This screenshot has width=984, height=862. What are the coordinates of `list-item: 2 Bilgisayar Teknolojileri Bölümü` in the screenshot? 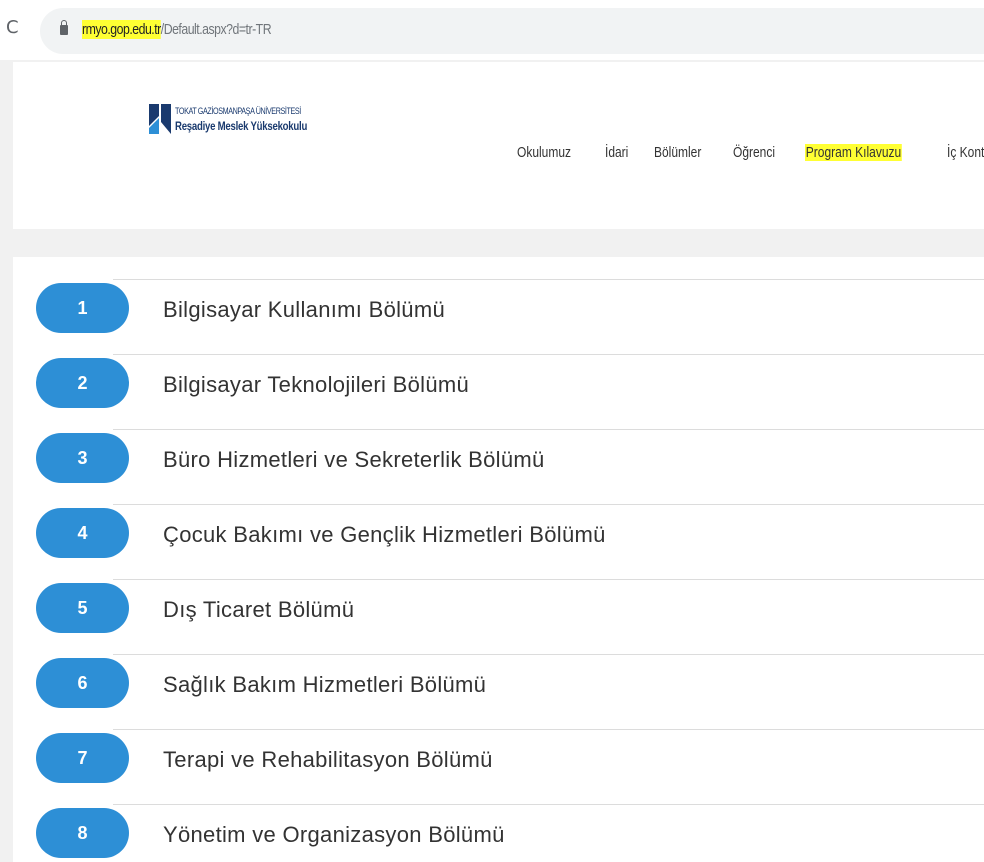 It's located at (498, 370).